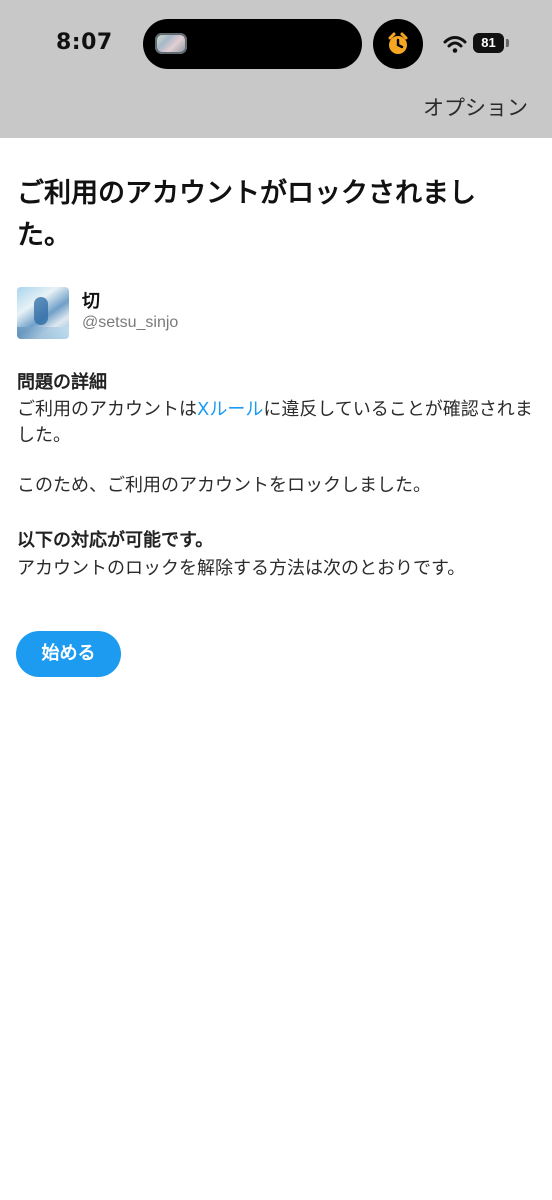 The width and height of the screenshot is (552, 1200). Describe the element at coordinates (84, 42) in the screenshot. I see `status-time: 8:07` at that location.